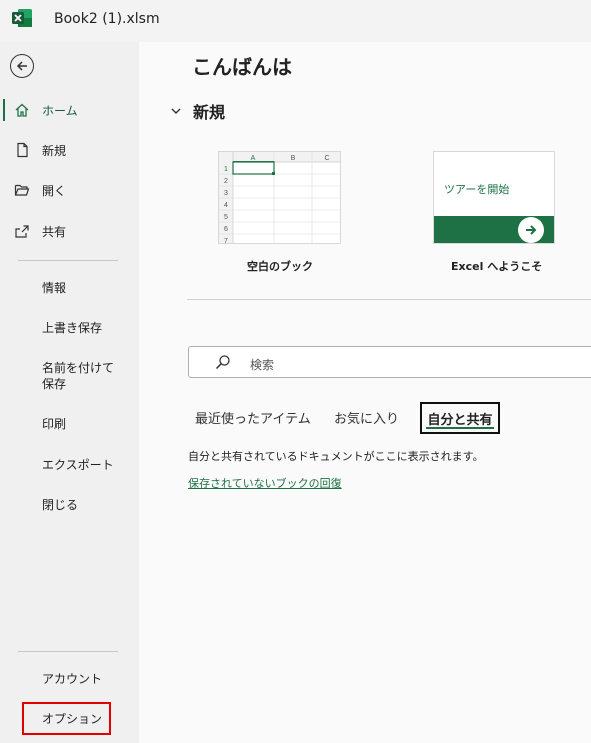 Image resolution: width=591 pixels, height=743 pixels. What do you see at coordinates (242, 67) in the screenshot?
I see `greeting-heading: こんばんは` at bounding box center [242, 67].